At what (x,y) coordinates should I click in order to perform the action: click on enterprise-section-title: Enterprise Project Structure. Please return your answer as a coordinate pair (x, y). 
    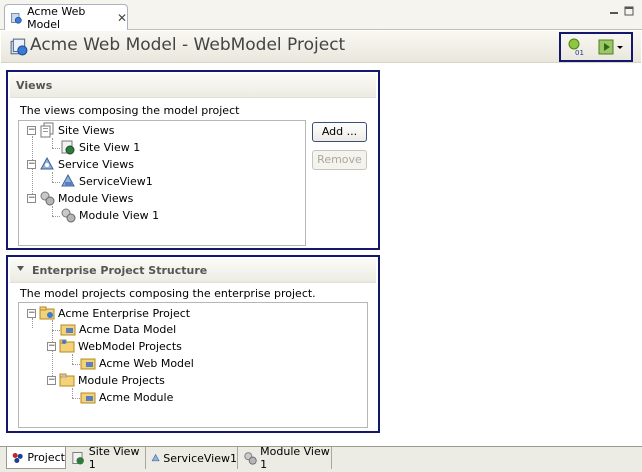
    Looking at the image, I should click on (193, 271).